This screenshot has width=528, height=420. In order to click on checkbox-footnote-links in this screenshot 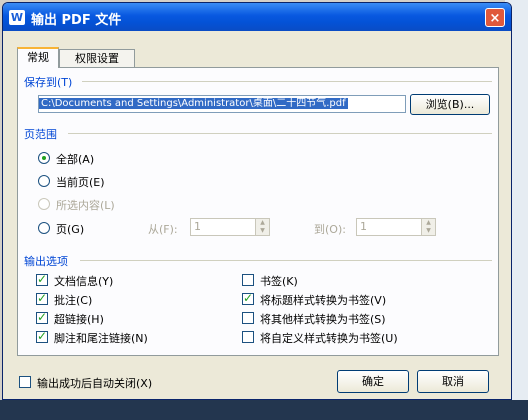, I will do `click(42, 336)`.